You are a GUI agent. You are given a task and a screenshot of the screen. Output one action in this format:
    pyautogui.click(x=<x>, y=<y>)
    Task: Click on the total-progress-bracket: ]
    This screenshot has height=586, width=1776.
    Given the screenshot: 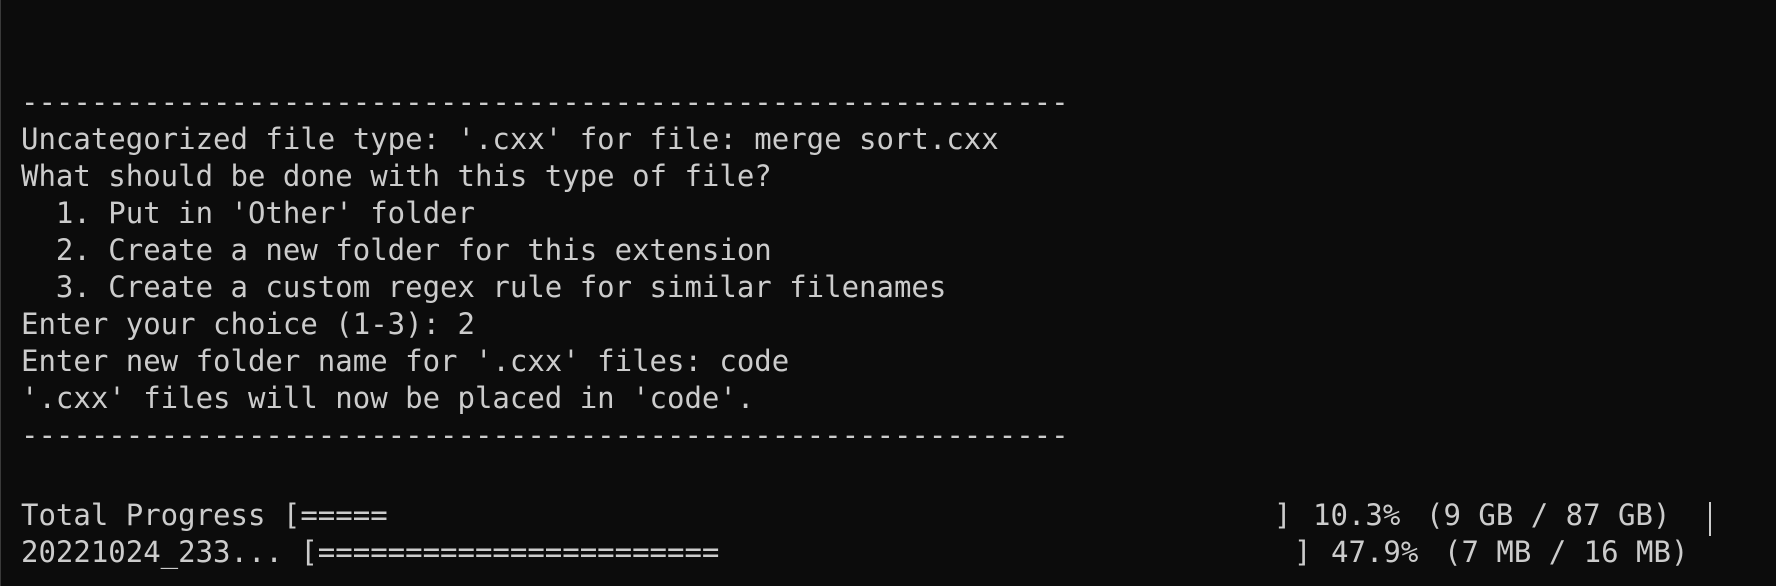 What is the action you would take?
    pyautogui.click(x=1283, y=515)
    